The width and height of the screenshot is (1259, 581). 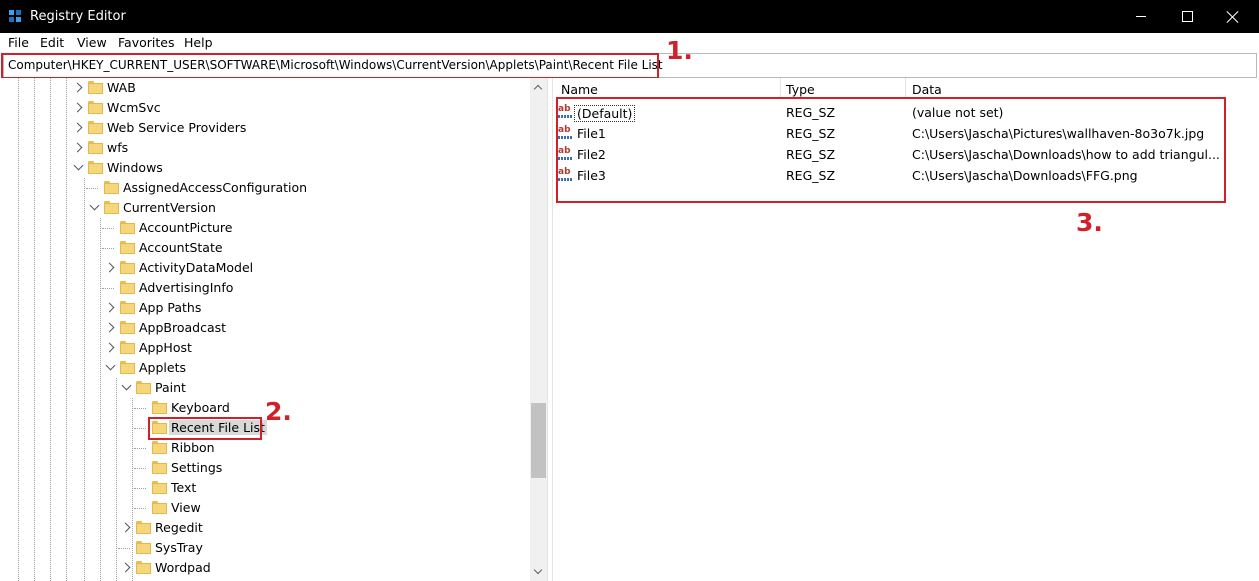 What do you see at coordinates (117, 147) in the screenshot?
I see `tree-node-label: wfs` at bounding box center [117, 147].